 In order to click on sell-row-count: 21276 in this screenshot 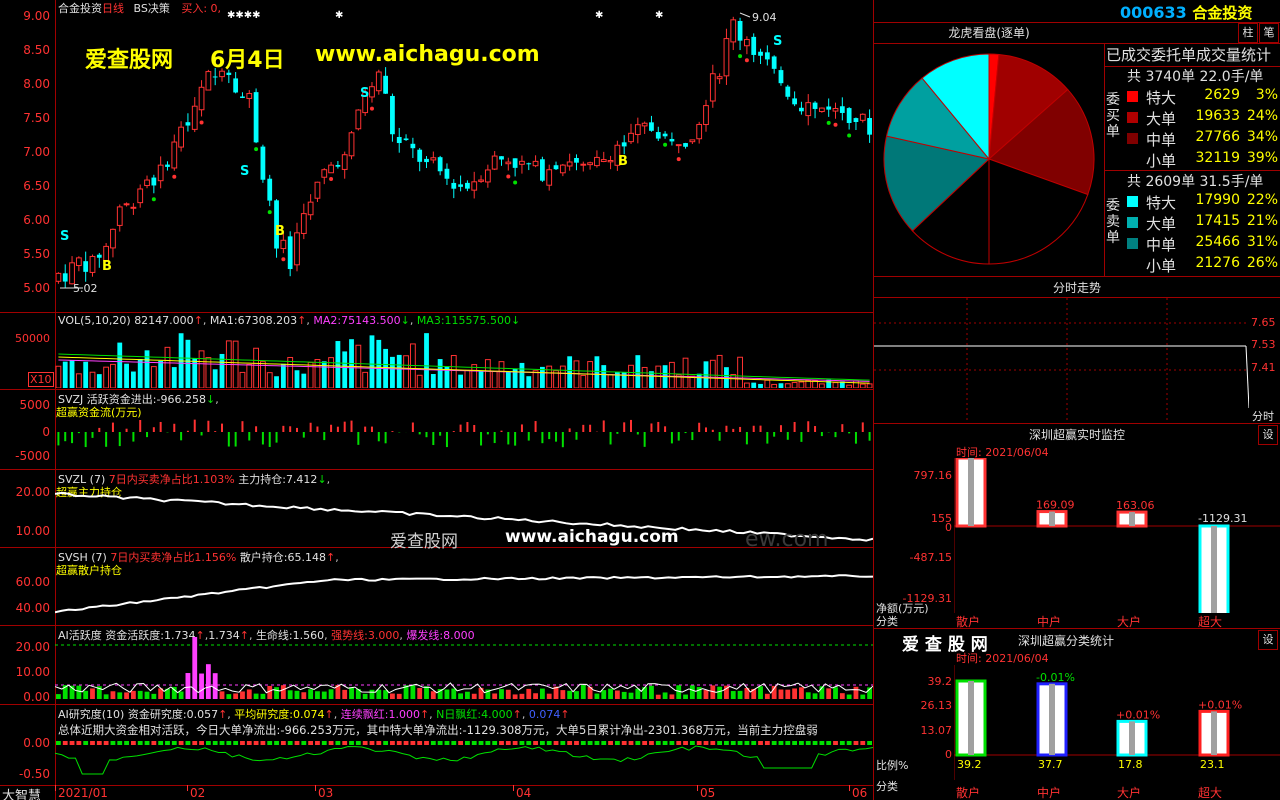, I will do `click(1217, 263)`.